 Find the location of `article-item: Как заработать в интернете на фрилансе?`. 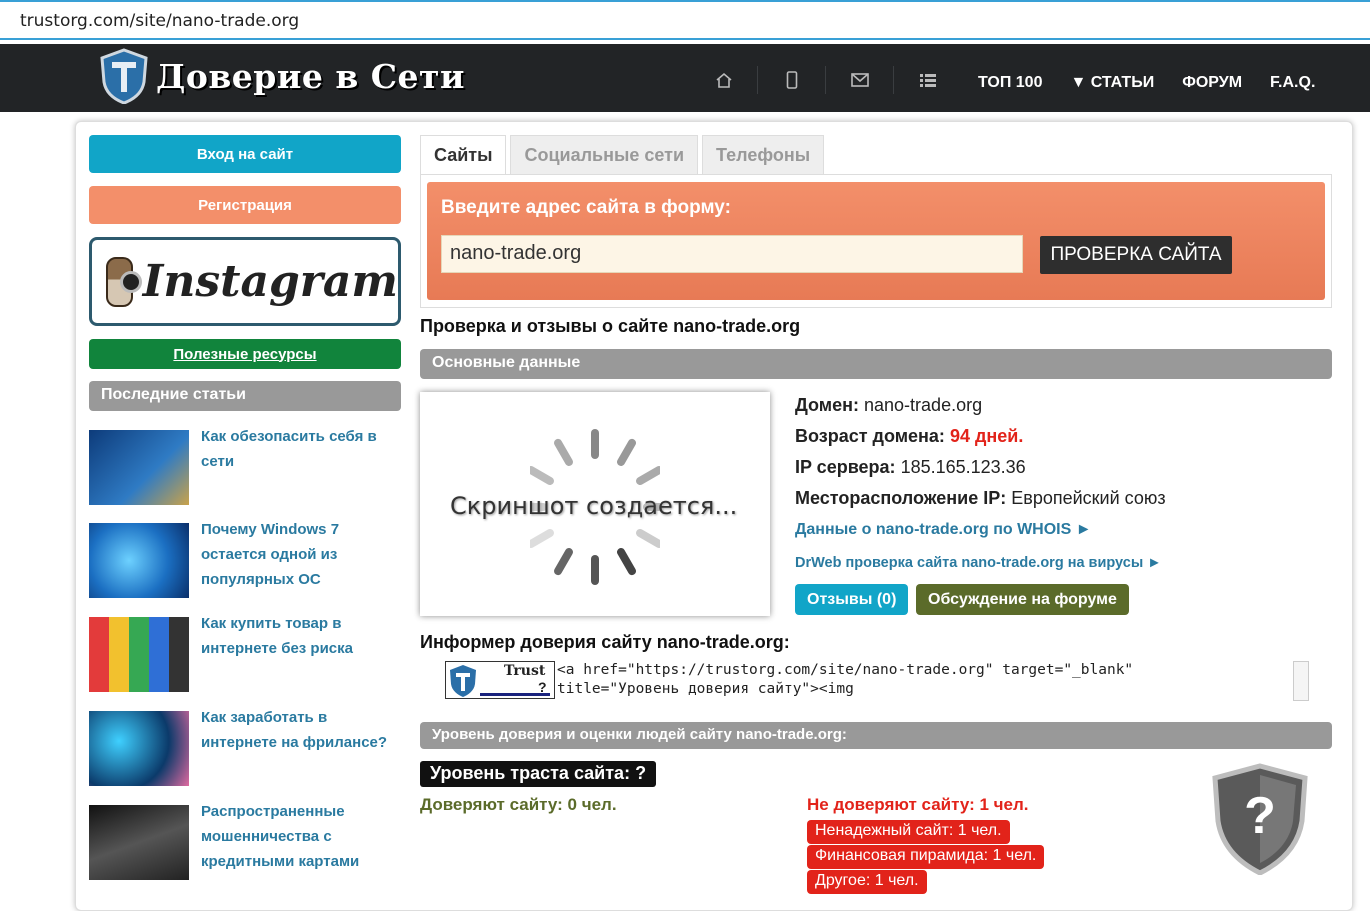

article-item: Как заработать в интернете на фрилансе? is located at coordinates (245, 747).